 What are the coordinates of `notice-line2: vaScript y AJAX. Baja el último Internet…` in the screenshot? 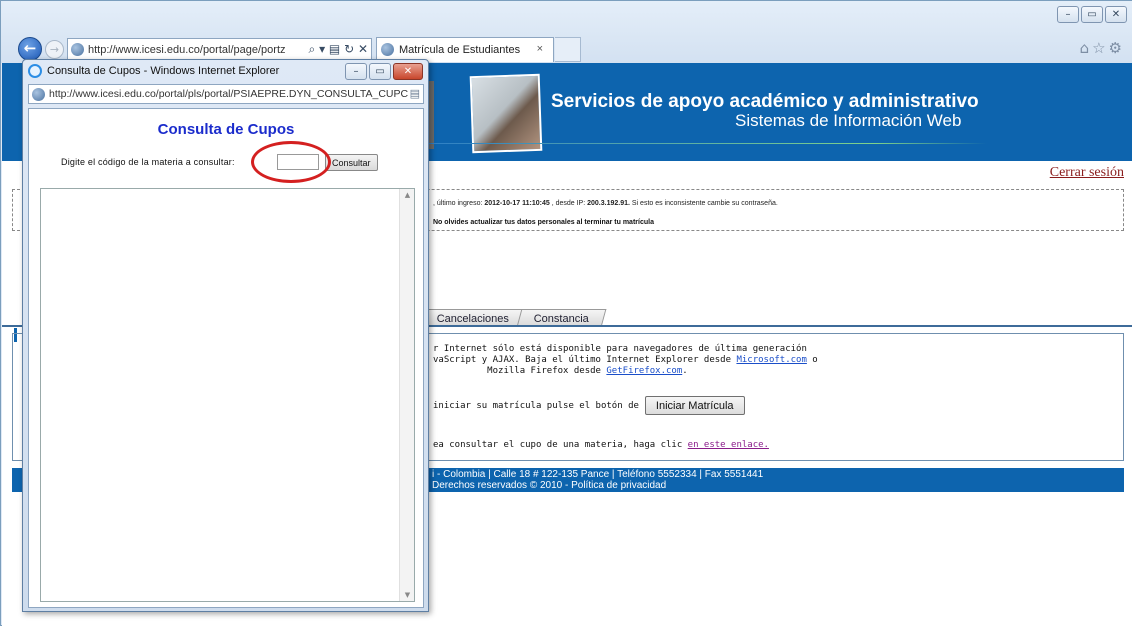 It's located at (585, 360).